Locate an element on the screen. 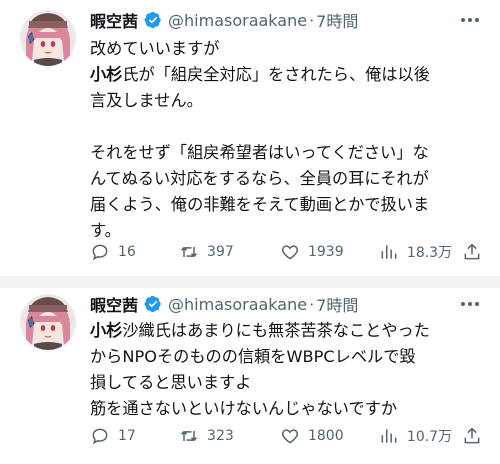  text-line: 小杉氏が「組戻全対応」をされたら、俺は以後 is located at coordinates (288, 75).